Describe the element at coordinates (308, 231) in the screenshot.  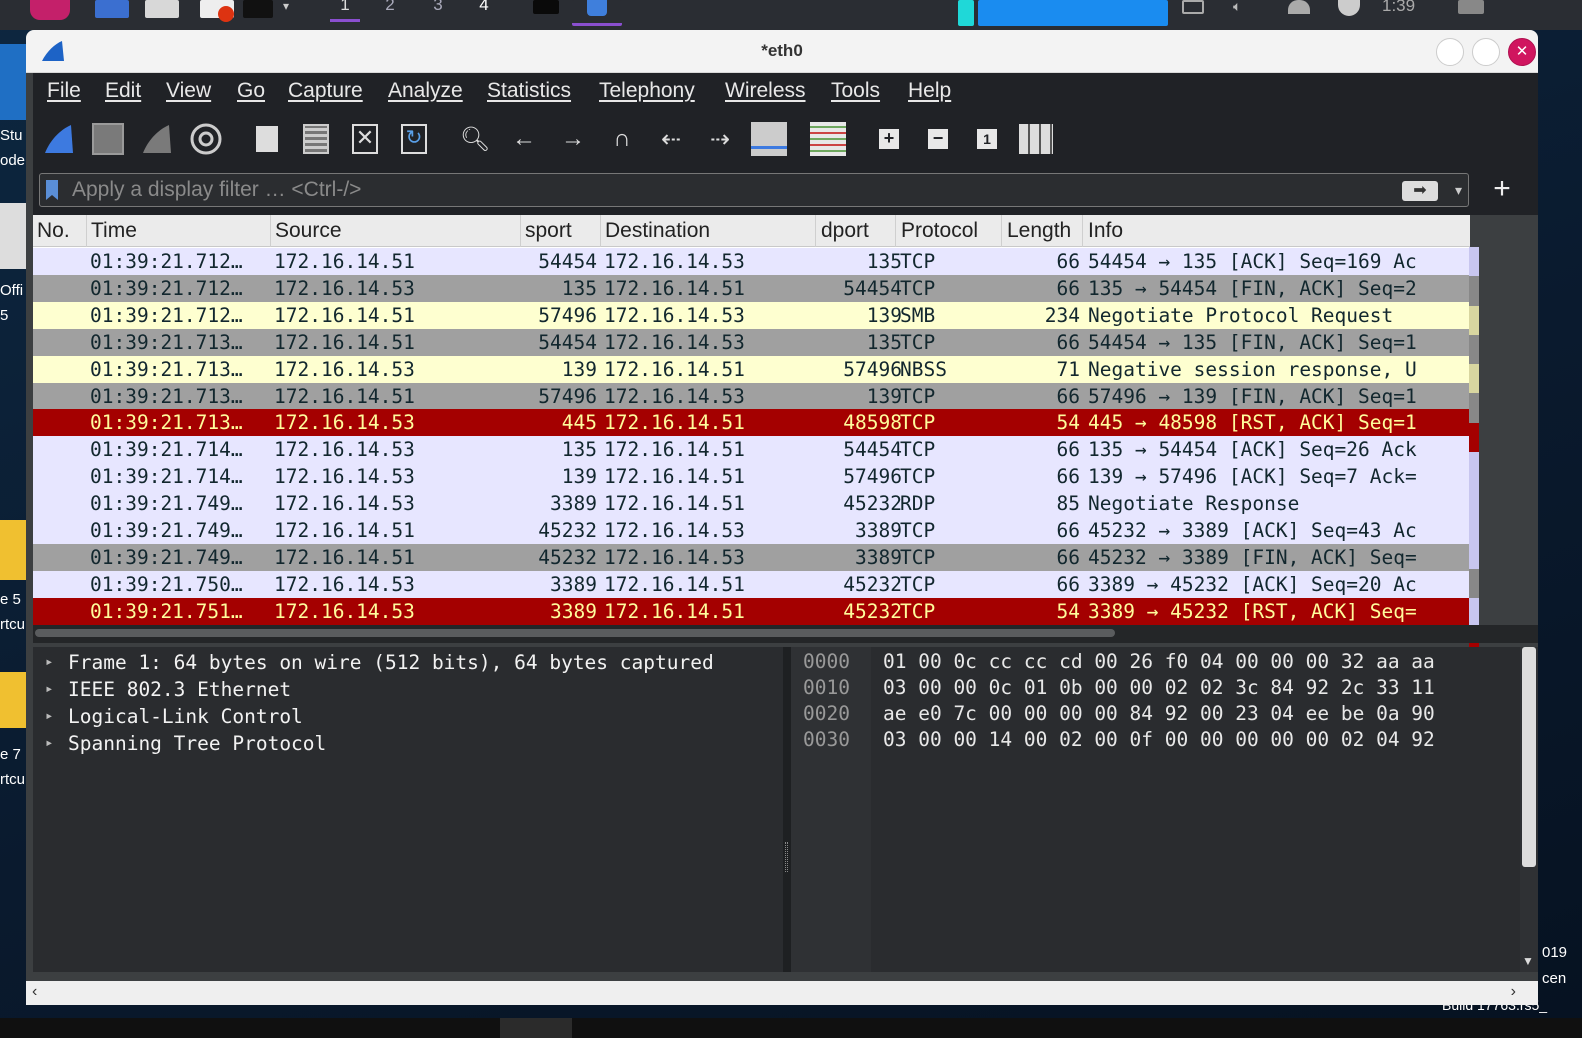
I see `column-header-source: Source` at that location.